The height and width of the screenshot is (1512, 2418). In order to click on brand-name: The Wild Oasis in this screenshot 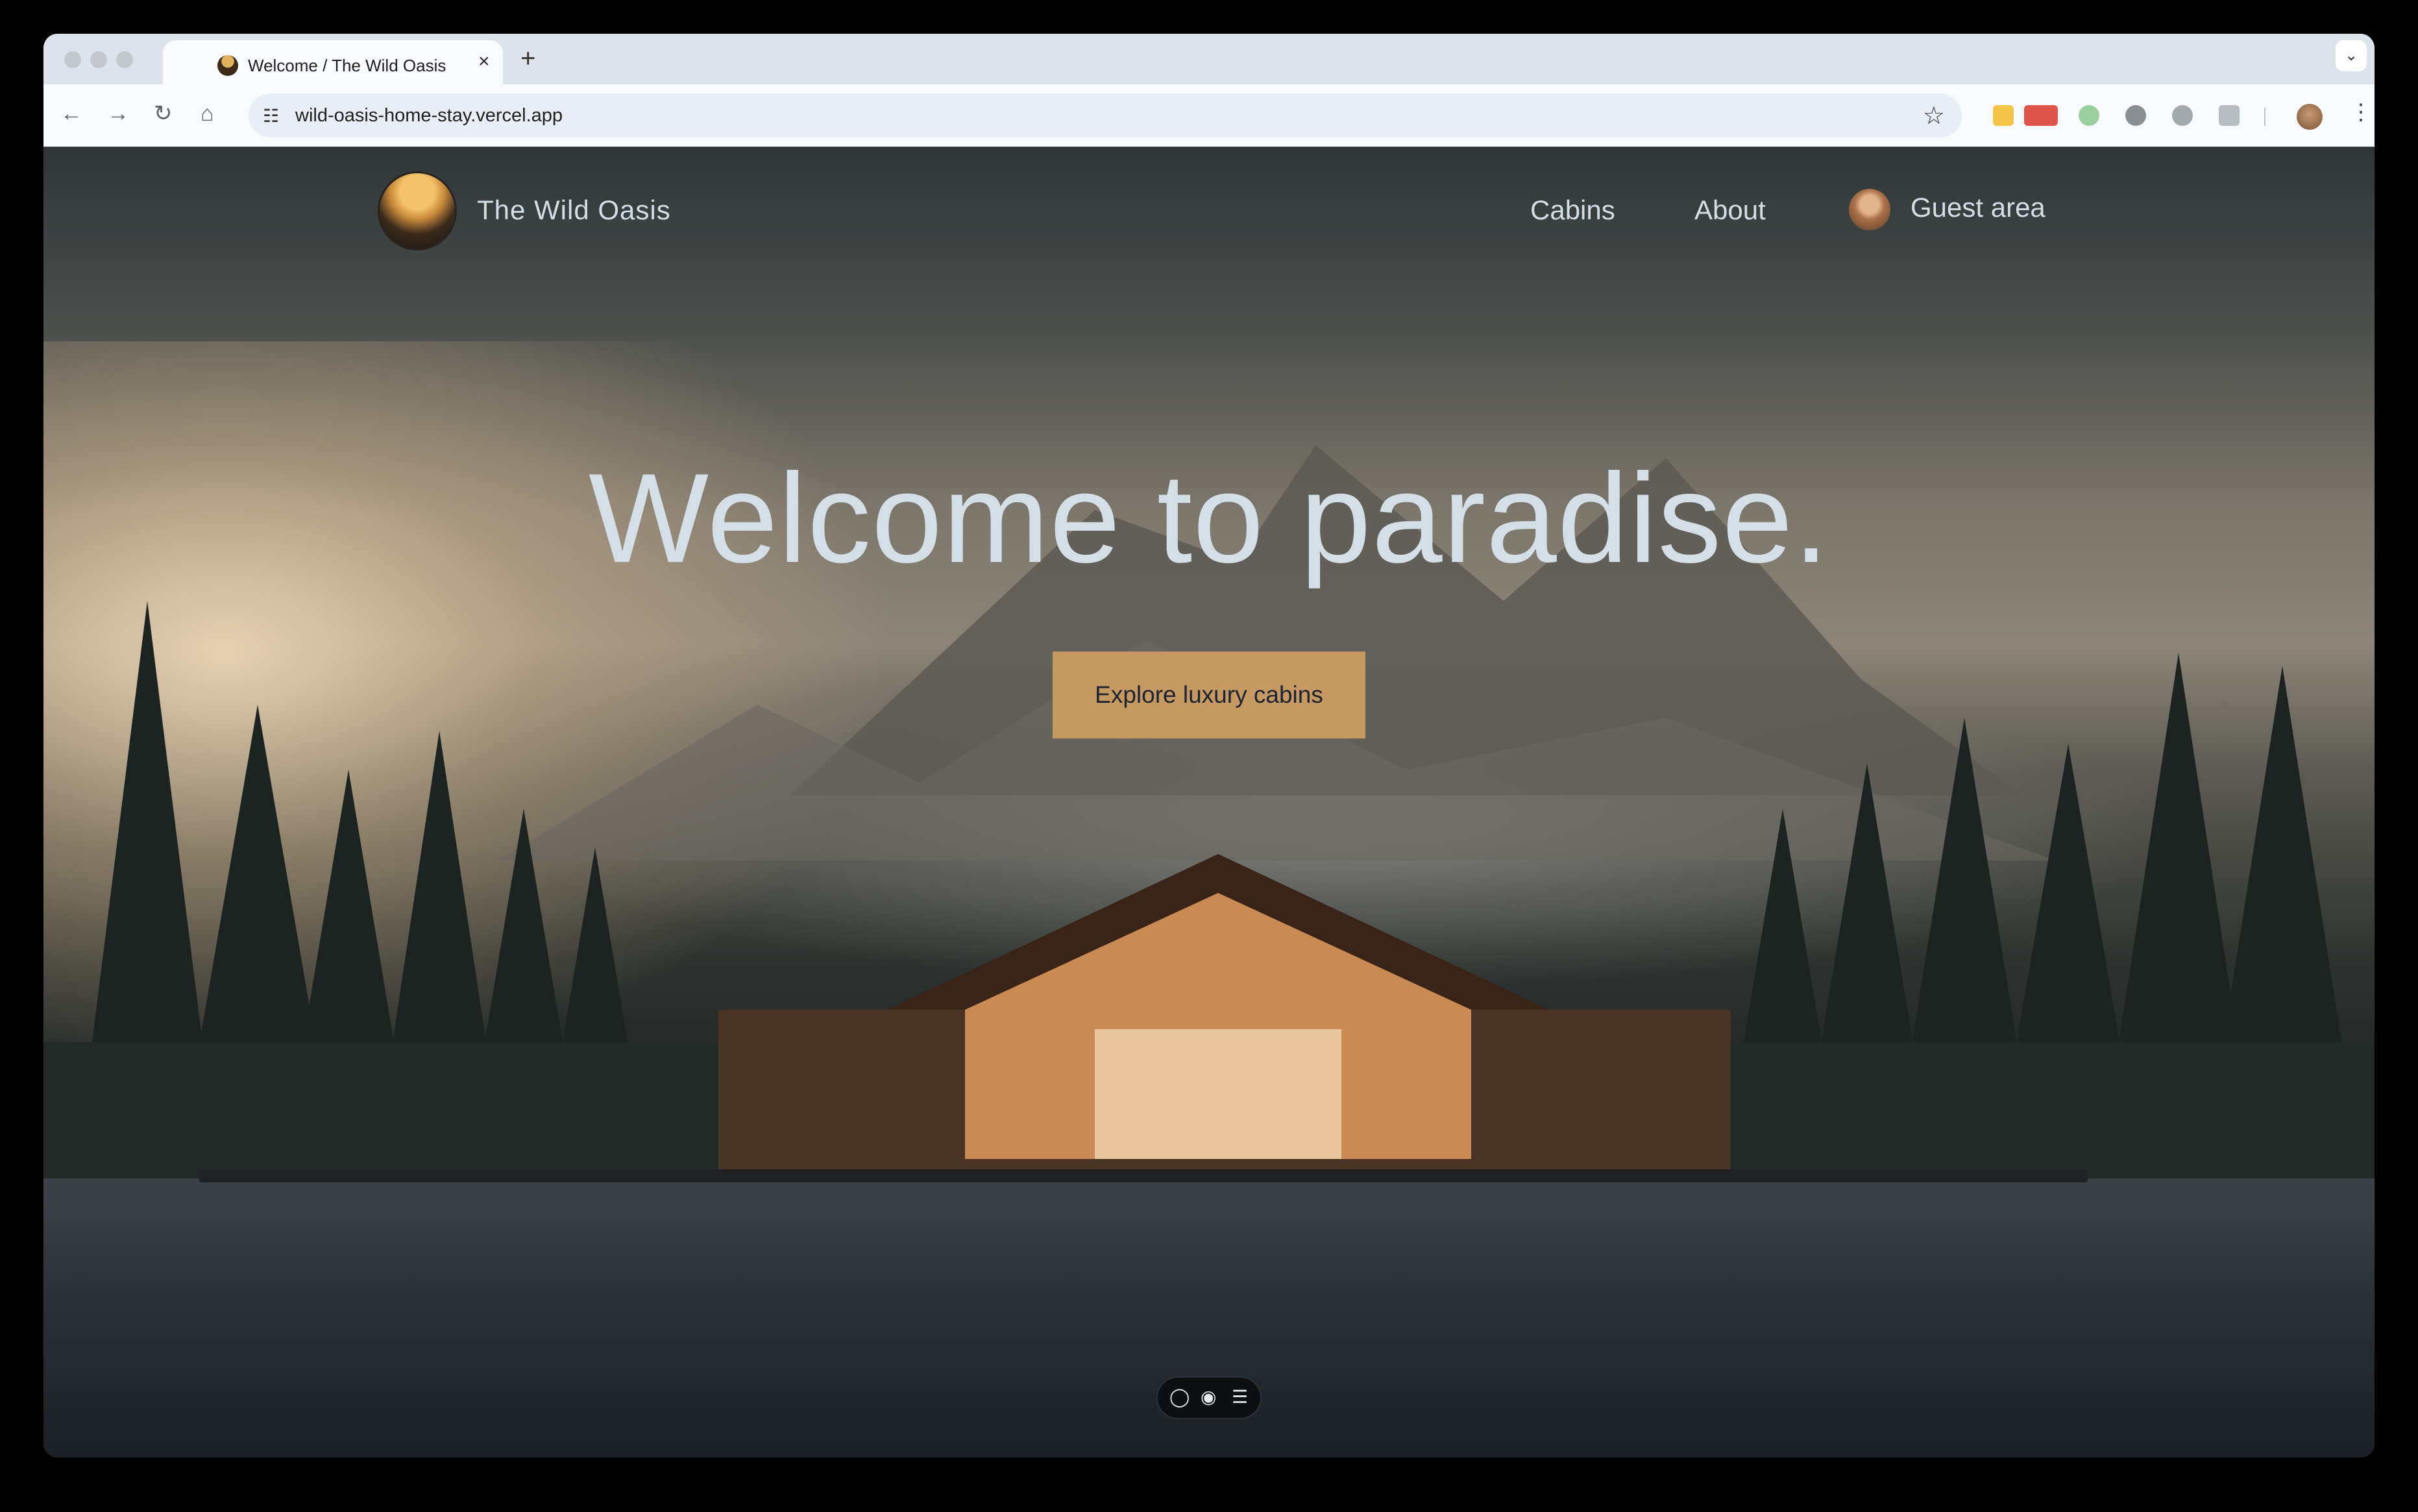, I will do `click(574, 210)`.